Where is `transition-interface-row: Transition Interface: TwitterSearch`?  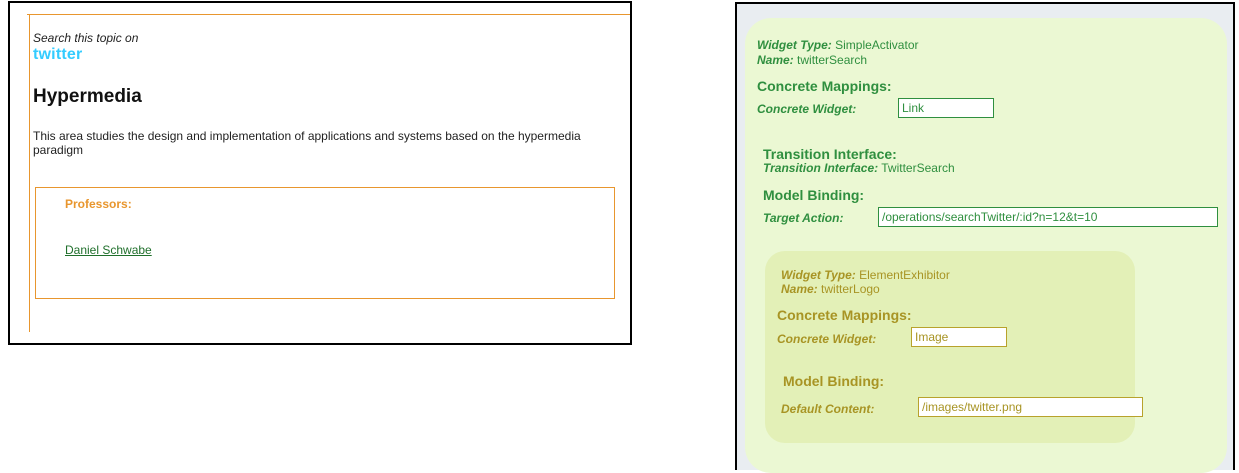
transition-interface-row: Transition Interface: TwitterSearch is located at coordinates (859, 168).